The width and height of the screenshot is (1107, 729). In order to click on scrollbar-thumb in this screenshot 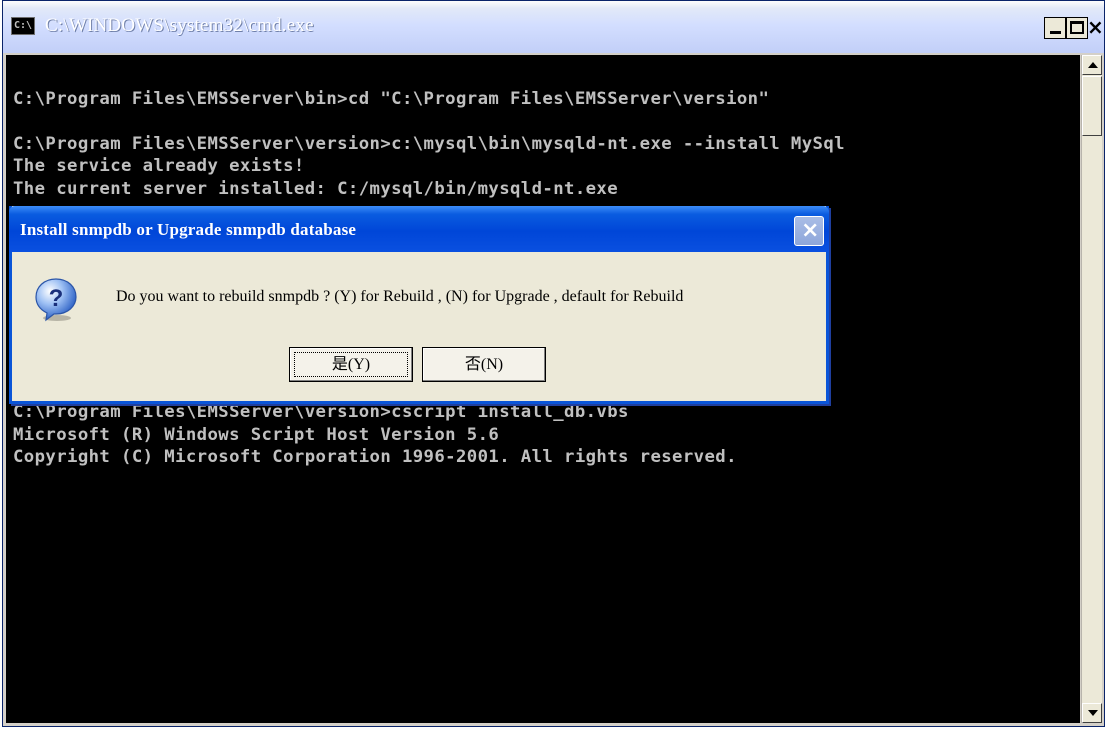, I will do `click(1092, 106)`.